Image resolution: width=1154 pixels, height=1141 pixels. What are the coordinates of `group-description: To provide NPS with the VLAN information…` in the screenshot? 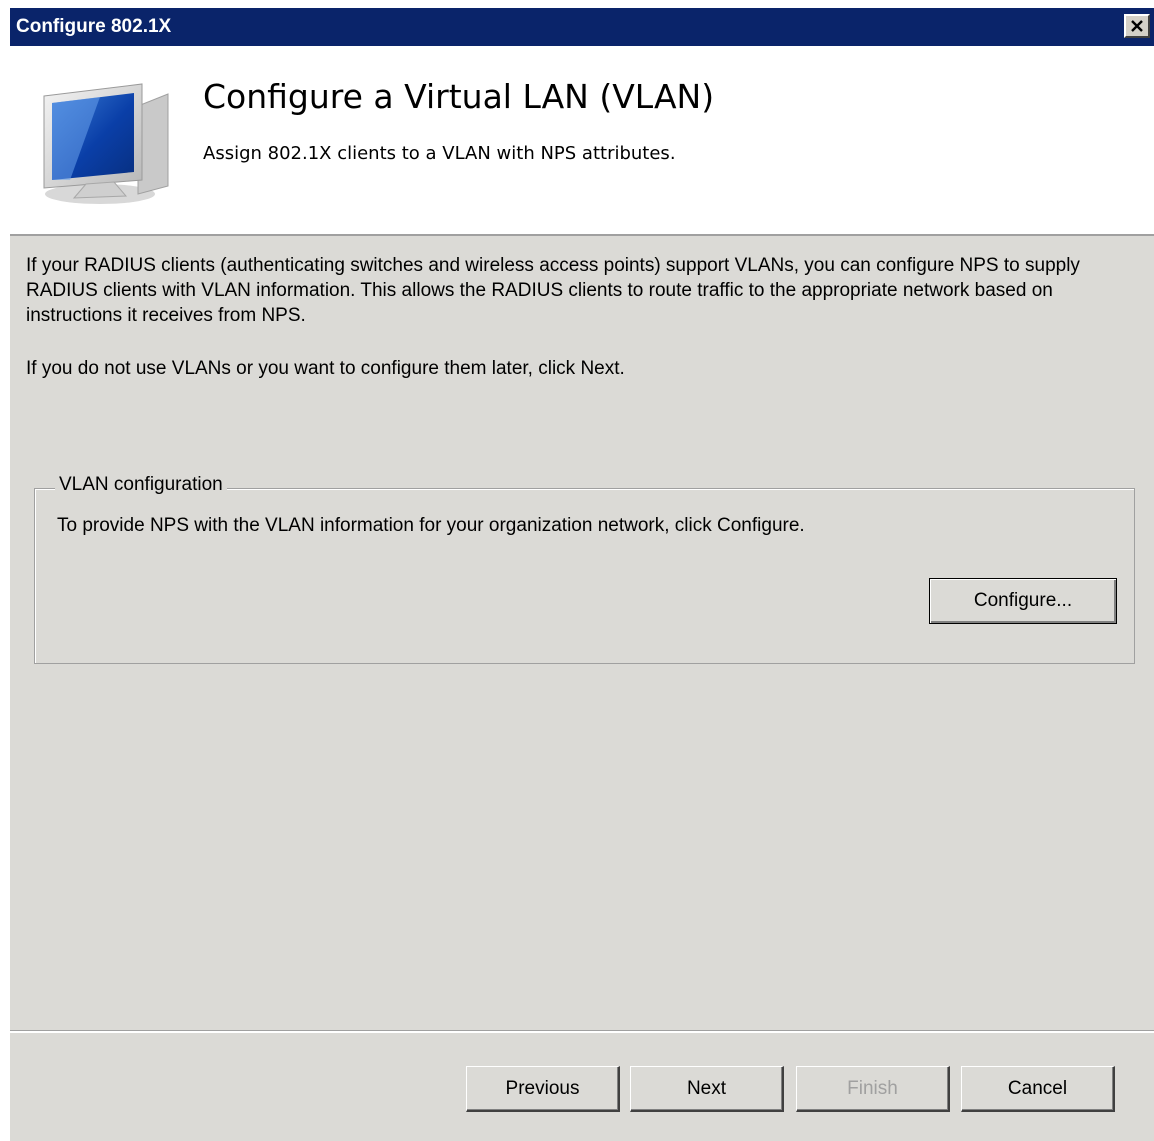 It's located at (431, 525).